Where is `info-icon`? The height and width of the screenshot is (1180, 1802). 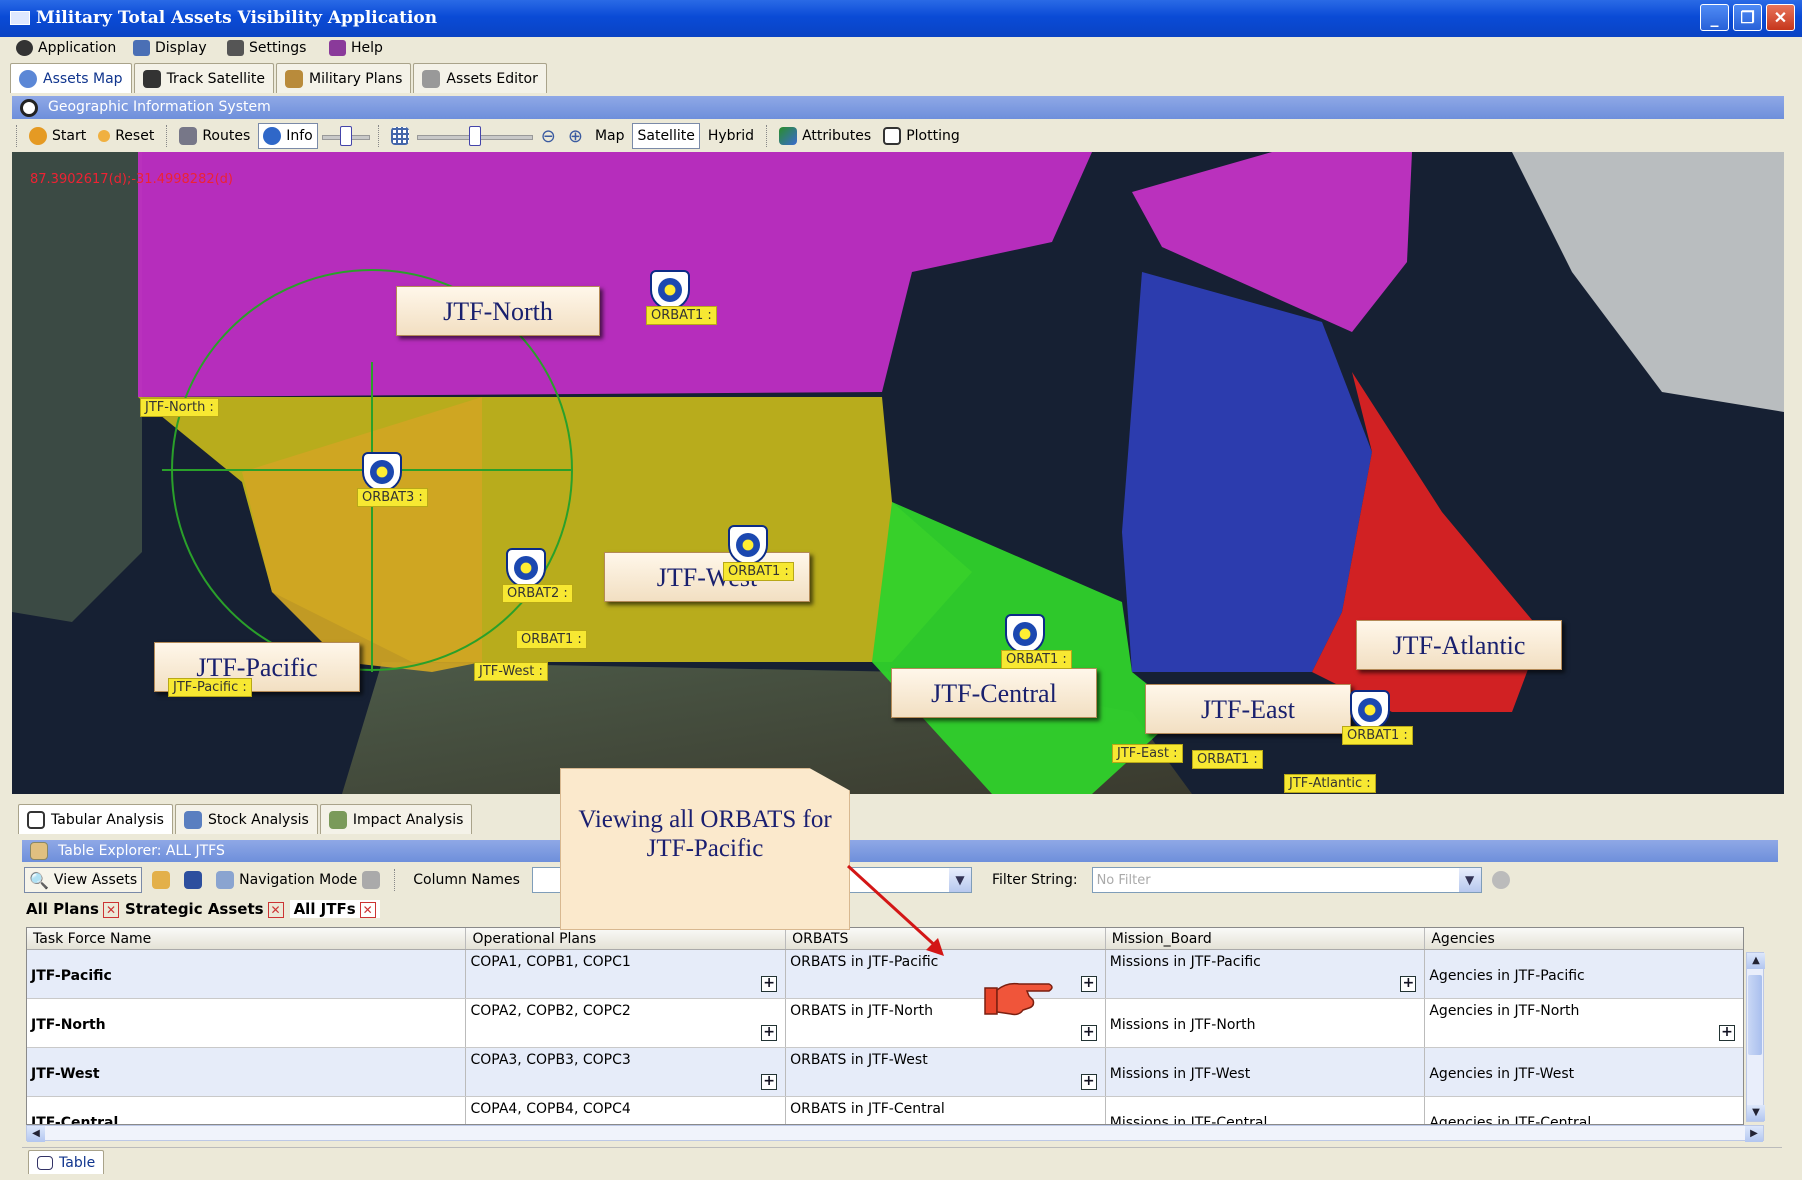 info-icon is located at coordinates (272, 136).